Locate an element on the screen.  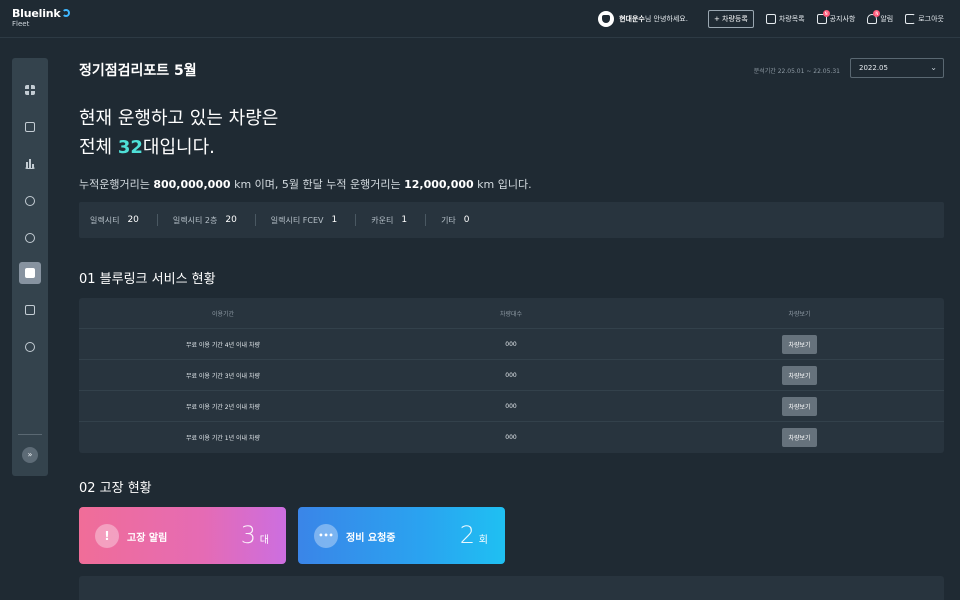
repair-request-card: ••• 정비 요청중 2 회 is located at coordinates (401, 535).